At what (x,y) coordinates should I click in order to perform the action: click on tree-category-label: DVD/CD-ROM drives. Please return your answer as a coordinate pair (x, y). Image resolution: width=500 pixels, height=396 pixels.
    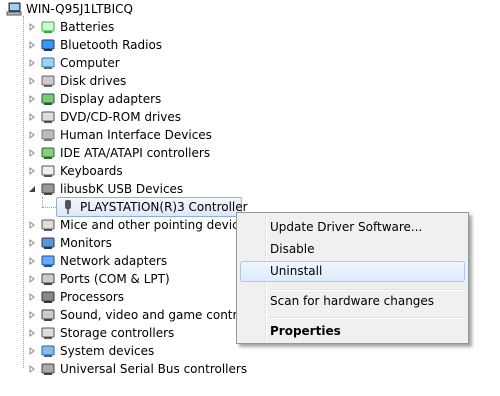
    Looking at the image, I should click on (121, 117).